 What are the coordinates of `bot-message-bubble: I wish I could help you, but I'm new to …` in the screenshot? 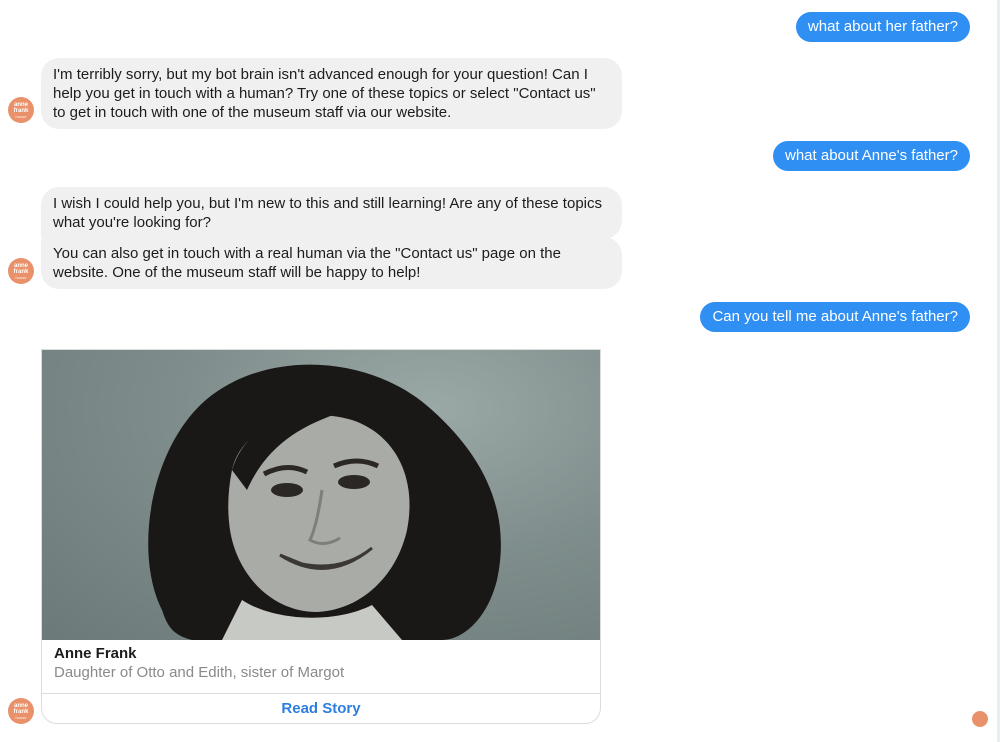 It's located at (331, 213).